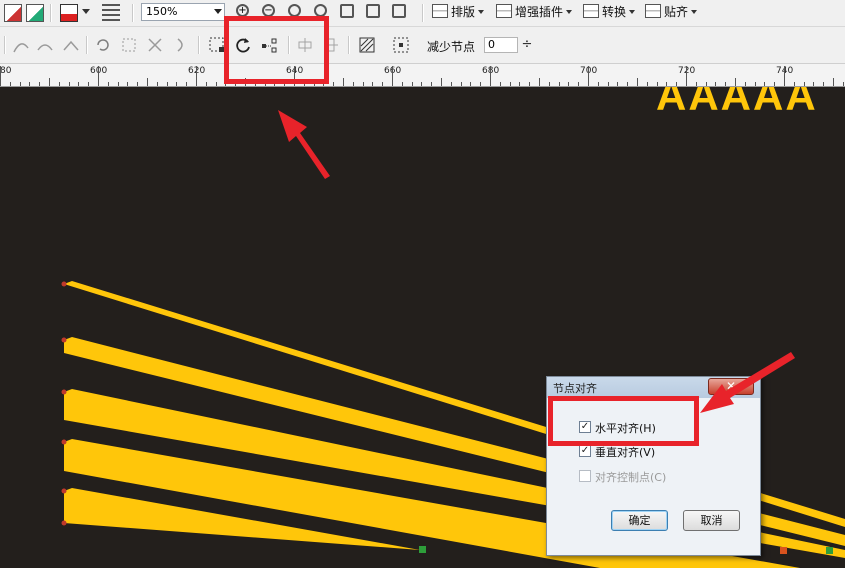 The image size is (845, 568). What do you see at coordinates (103, 45) in the screenshot?
I see `reverse-direction-icon` at bounding box center [103, 45].